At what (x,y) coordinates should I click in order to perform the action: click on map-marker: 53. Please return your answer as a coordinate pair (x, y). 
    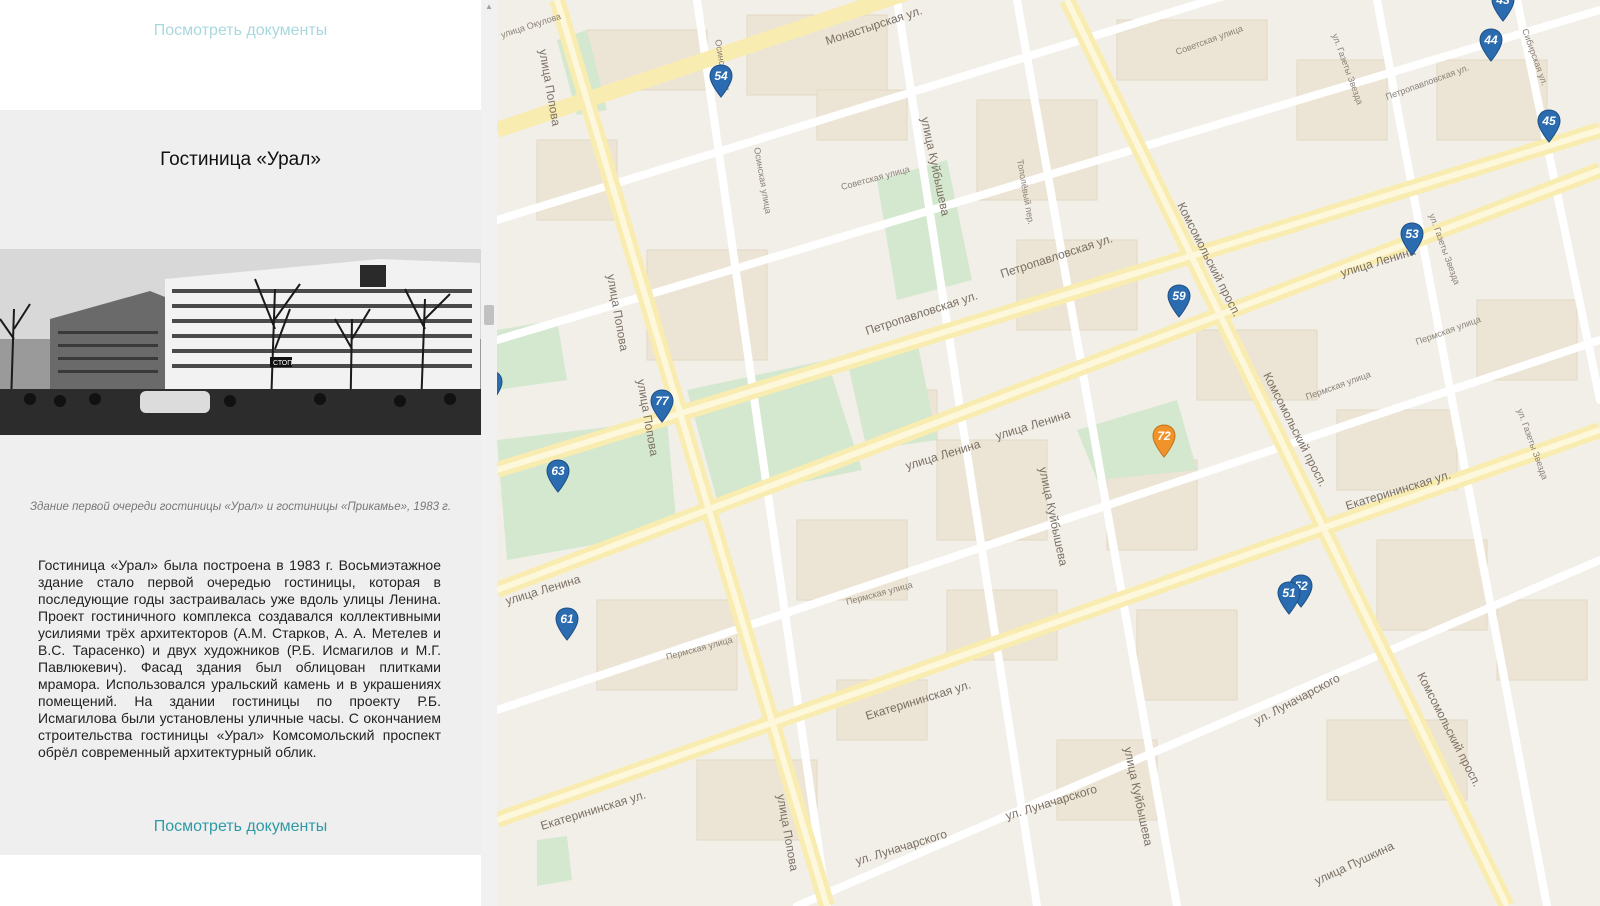
    Looking at the image, I should click on (1412, 239).